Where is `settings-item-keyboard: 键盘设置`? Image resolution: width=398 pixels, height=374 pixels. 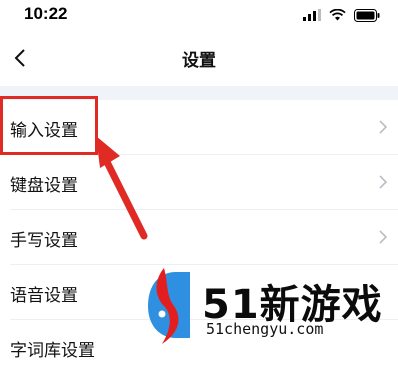 settings-item-keyboard: 键盘设置 is located at coordinates (199, 182).